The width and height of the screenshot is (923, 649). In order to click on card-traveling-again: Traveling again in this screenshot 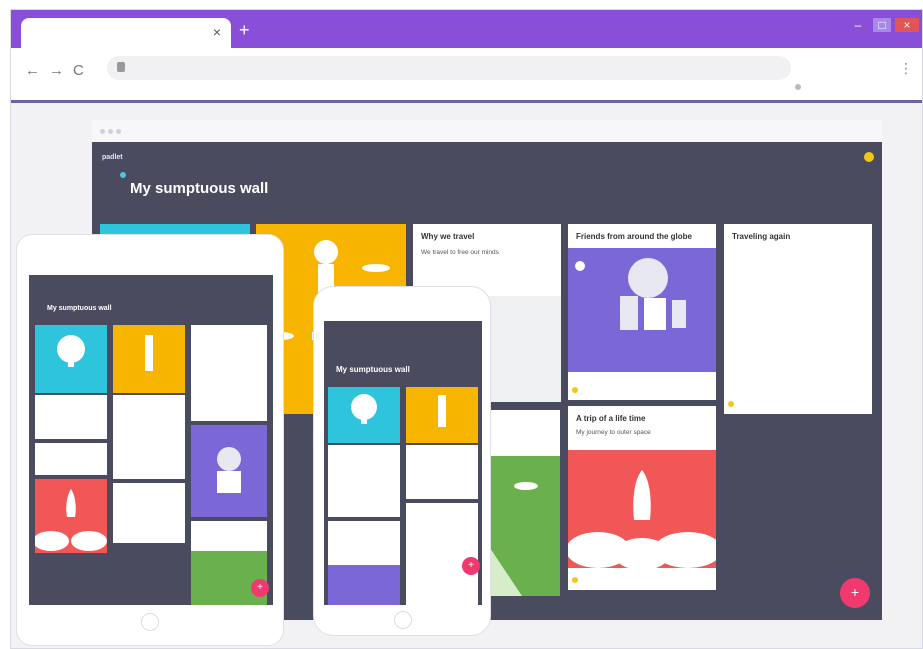, I will do `click(798, 319)`.